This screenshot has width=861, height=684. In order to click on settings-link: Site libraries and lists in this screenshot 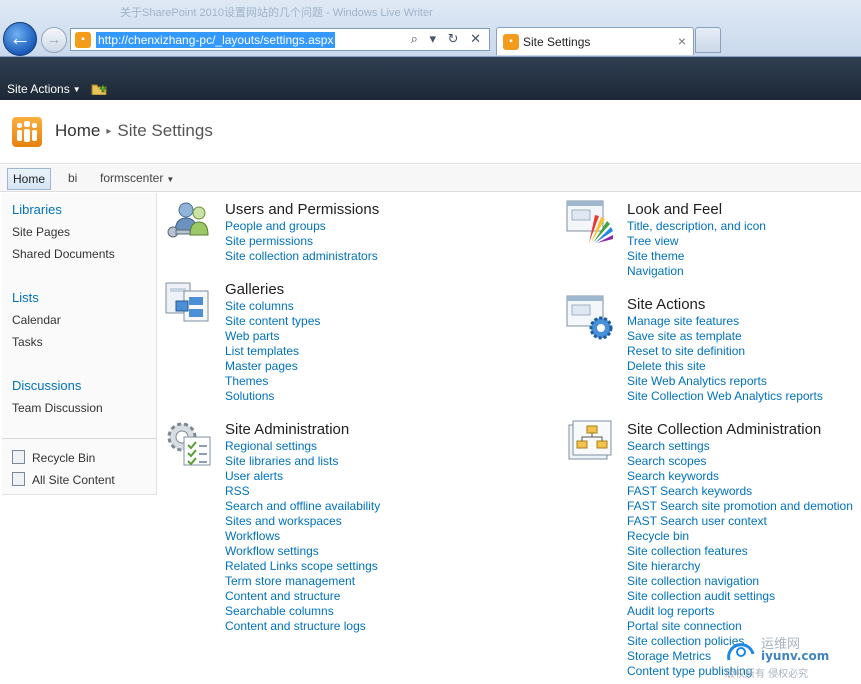, I will do `click(302, 461)`.